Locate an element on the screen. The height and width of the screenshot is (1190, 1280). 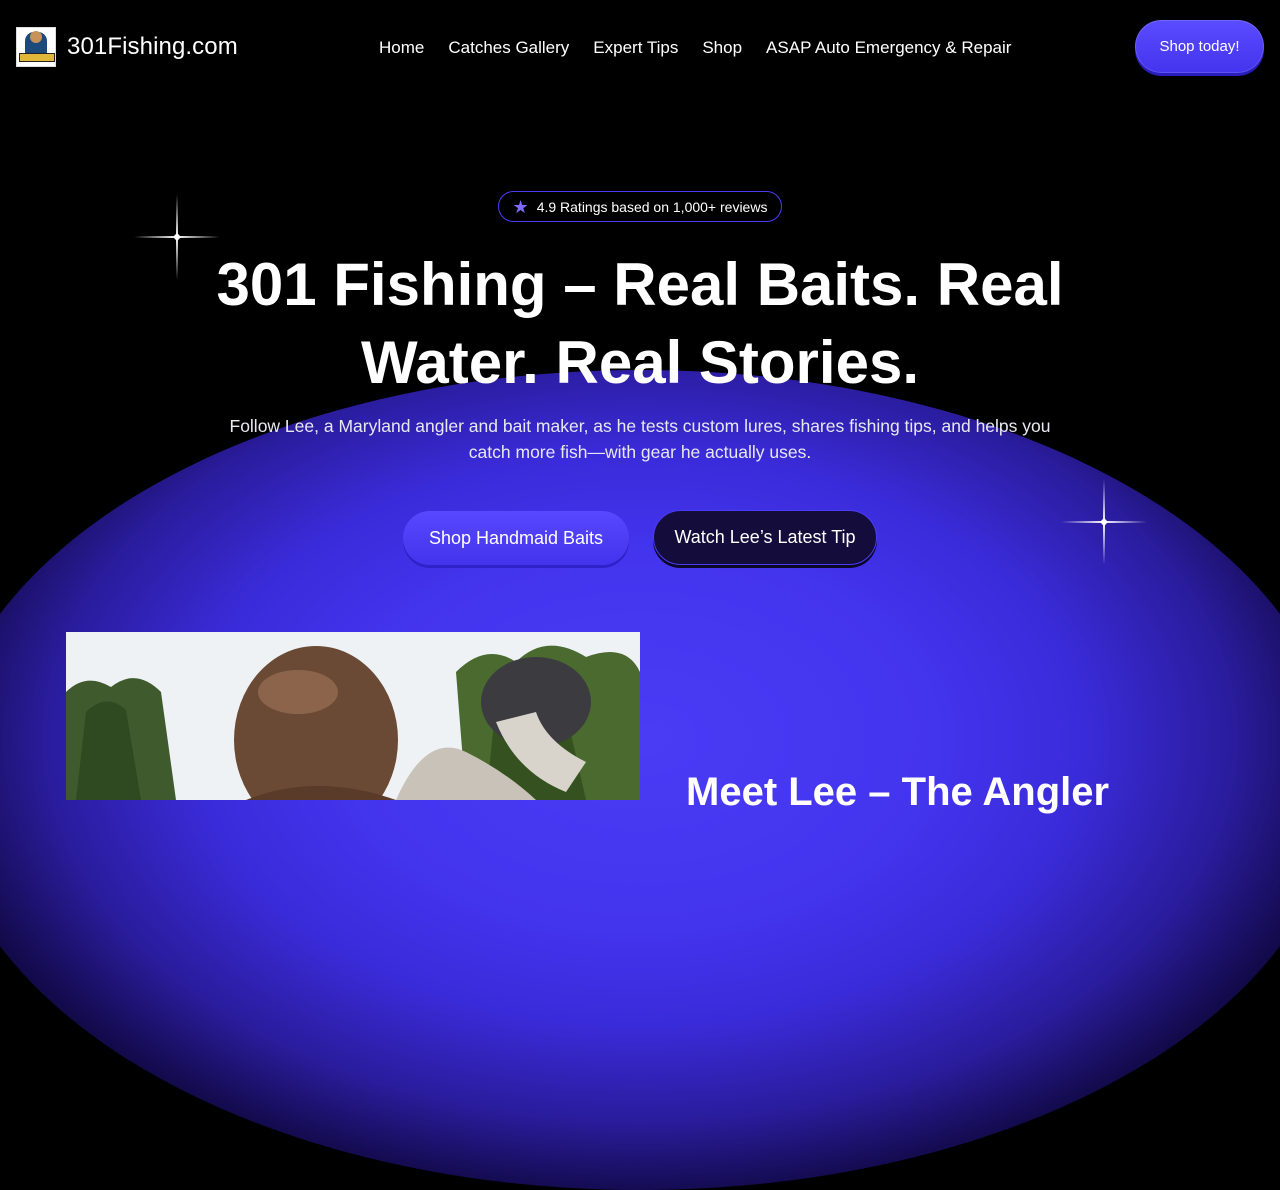
star-icon: ★ is located at coordinates (520, 206).